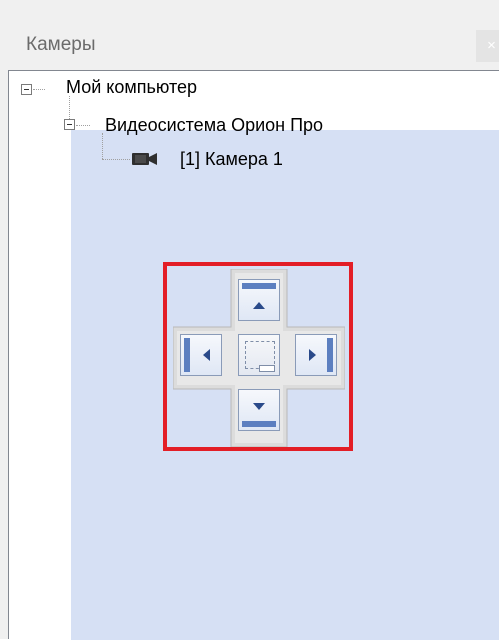 This screenshot has width=499, height=640. I want to click on dock-right-button, so click(316, 355).